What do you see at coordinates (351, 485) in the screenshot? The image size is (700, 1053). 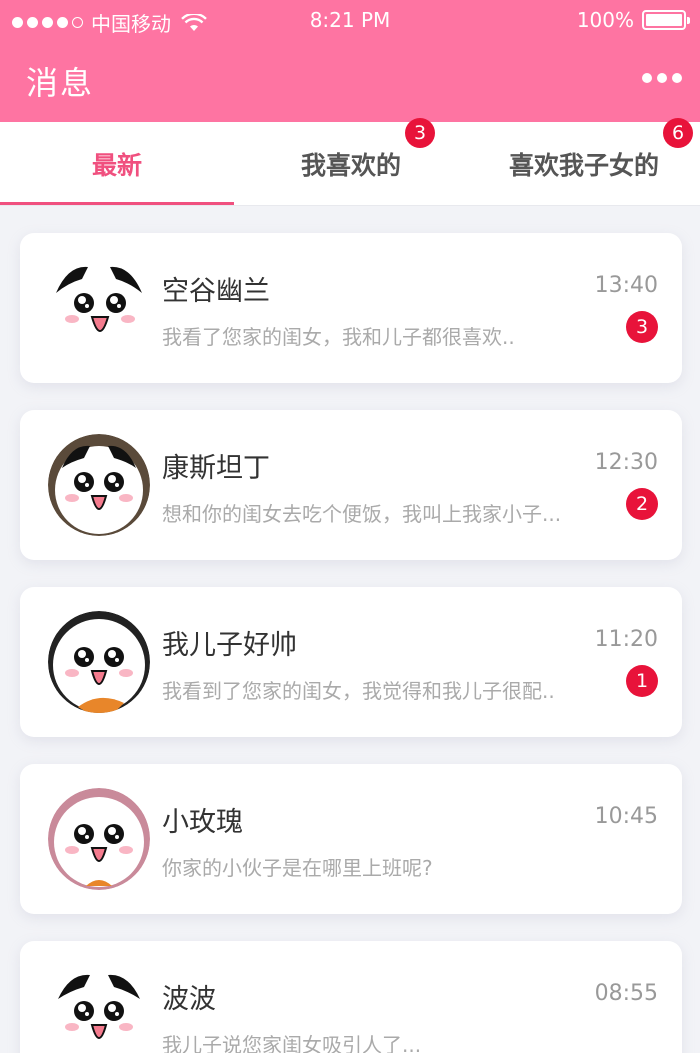 I see `message-item: 康斯坦丁 12:30 想和你的闺女去吃个便饭，我叫上我家小子... 2` at bounding box center [351, 485].